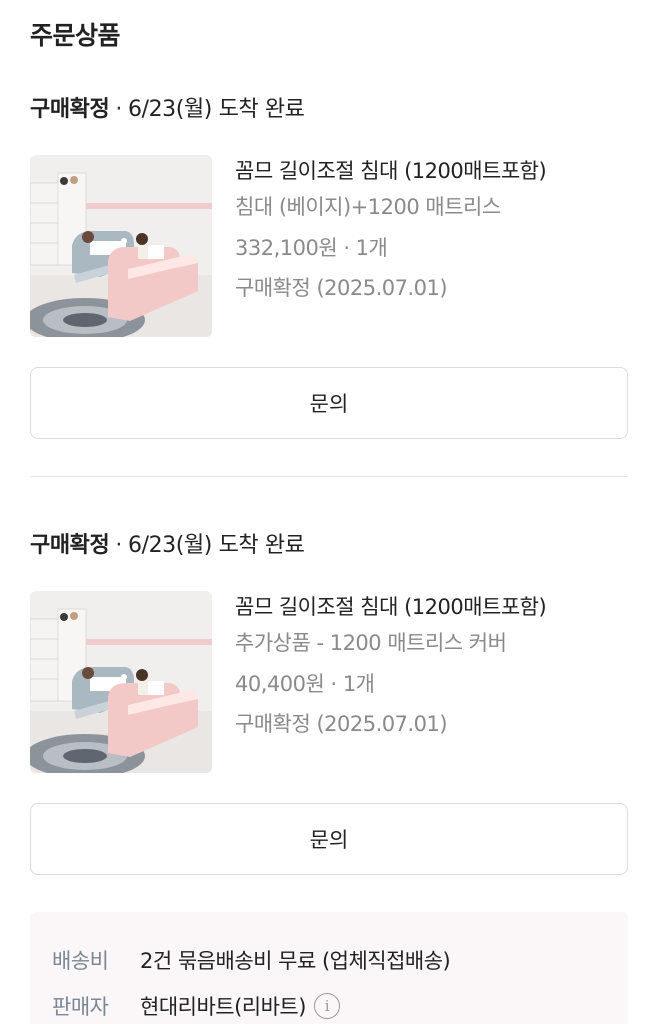  Describe the element at coordinates (80, 961) in the screenshot. I see `shipping-fee-label: 배송비` at that location.